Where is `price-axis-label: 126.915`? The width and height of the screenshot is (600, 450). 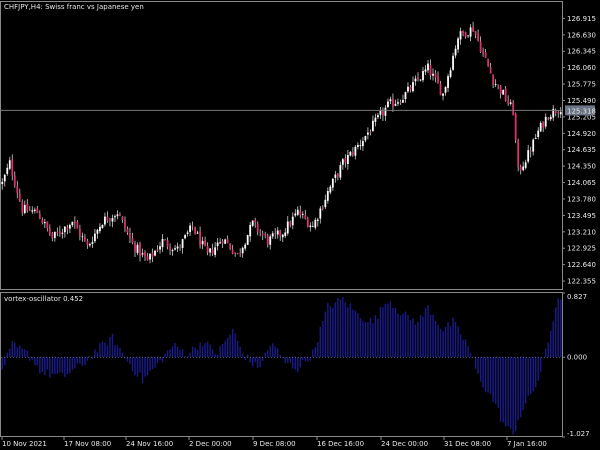 price-axis-label: 126.915 is located at coordinates (581, 19).